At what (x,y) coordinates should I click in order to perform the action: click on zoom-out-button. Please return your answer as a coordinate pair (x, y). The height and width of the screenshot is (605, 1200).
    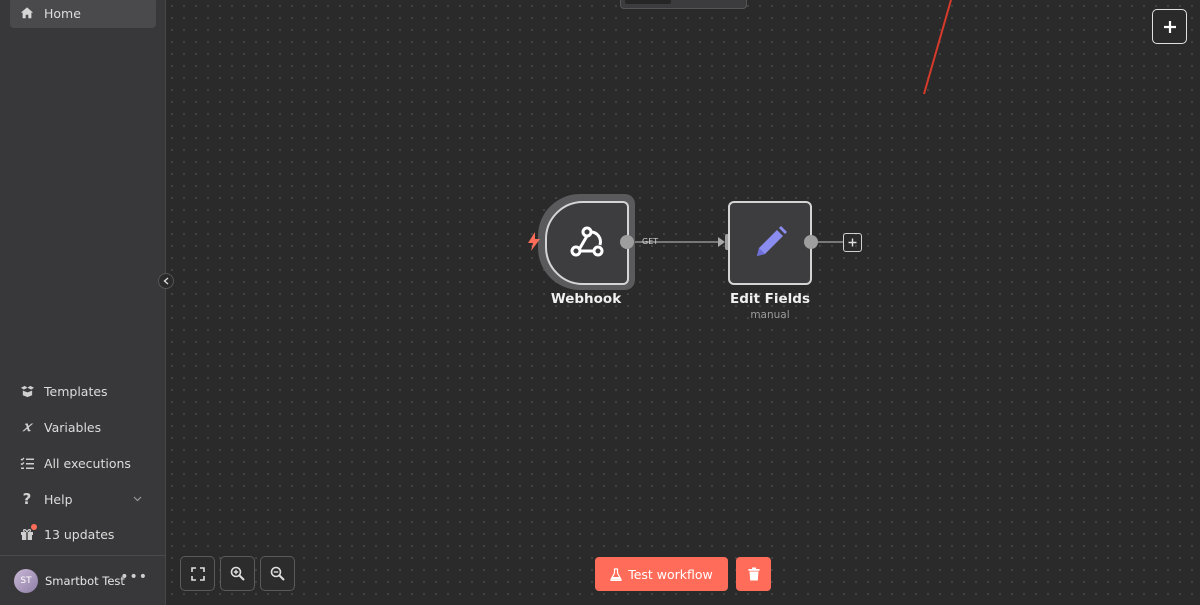
    Looking at the image, I should click on (277, 573).